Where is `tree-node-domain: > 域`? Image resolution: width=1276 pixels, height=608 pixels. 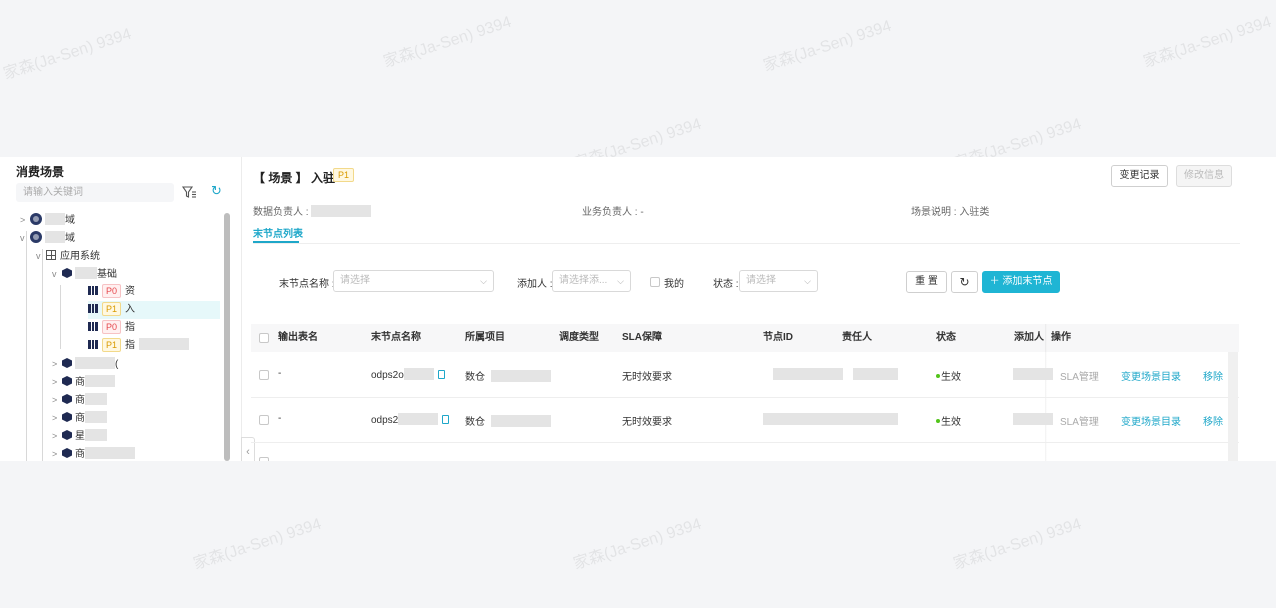
tree-node-domain: > 域 is located at coordinates (47, 220).